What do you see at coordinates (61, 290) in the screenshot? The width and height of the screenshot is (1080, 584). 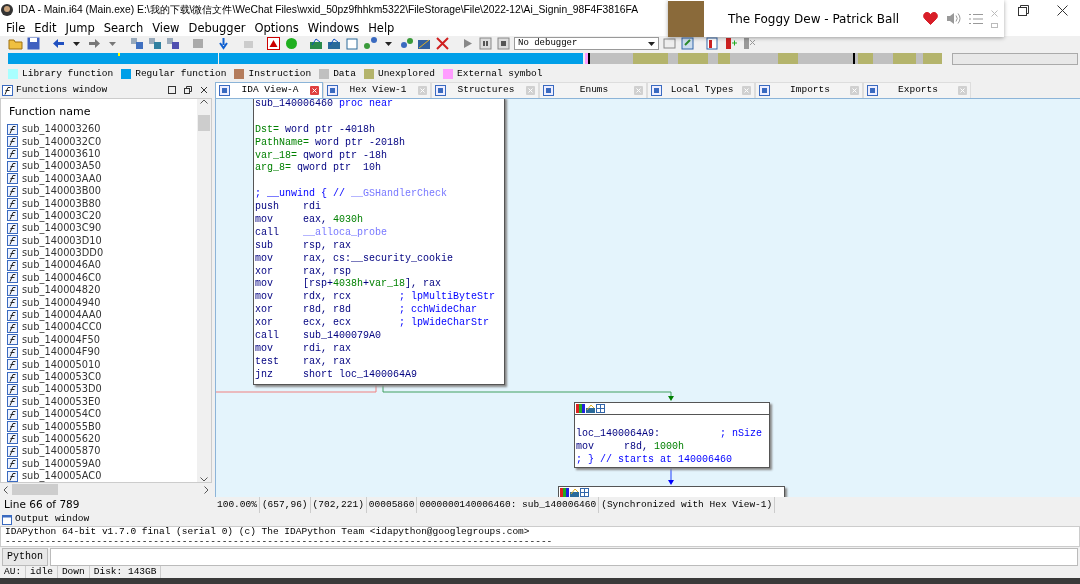 I see `function-name: sub_140004820` at bounding box center [61, 290].